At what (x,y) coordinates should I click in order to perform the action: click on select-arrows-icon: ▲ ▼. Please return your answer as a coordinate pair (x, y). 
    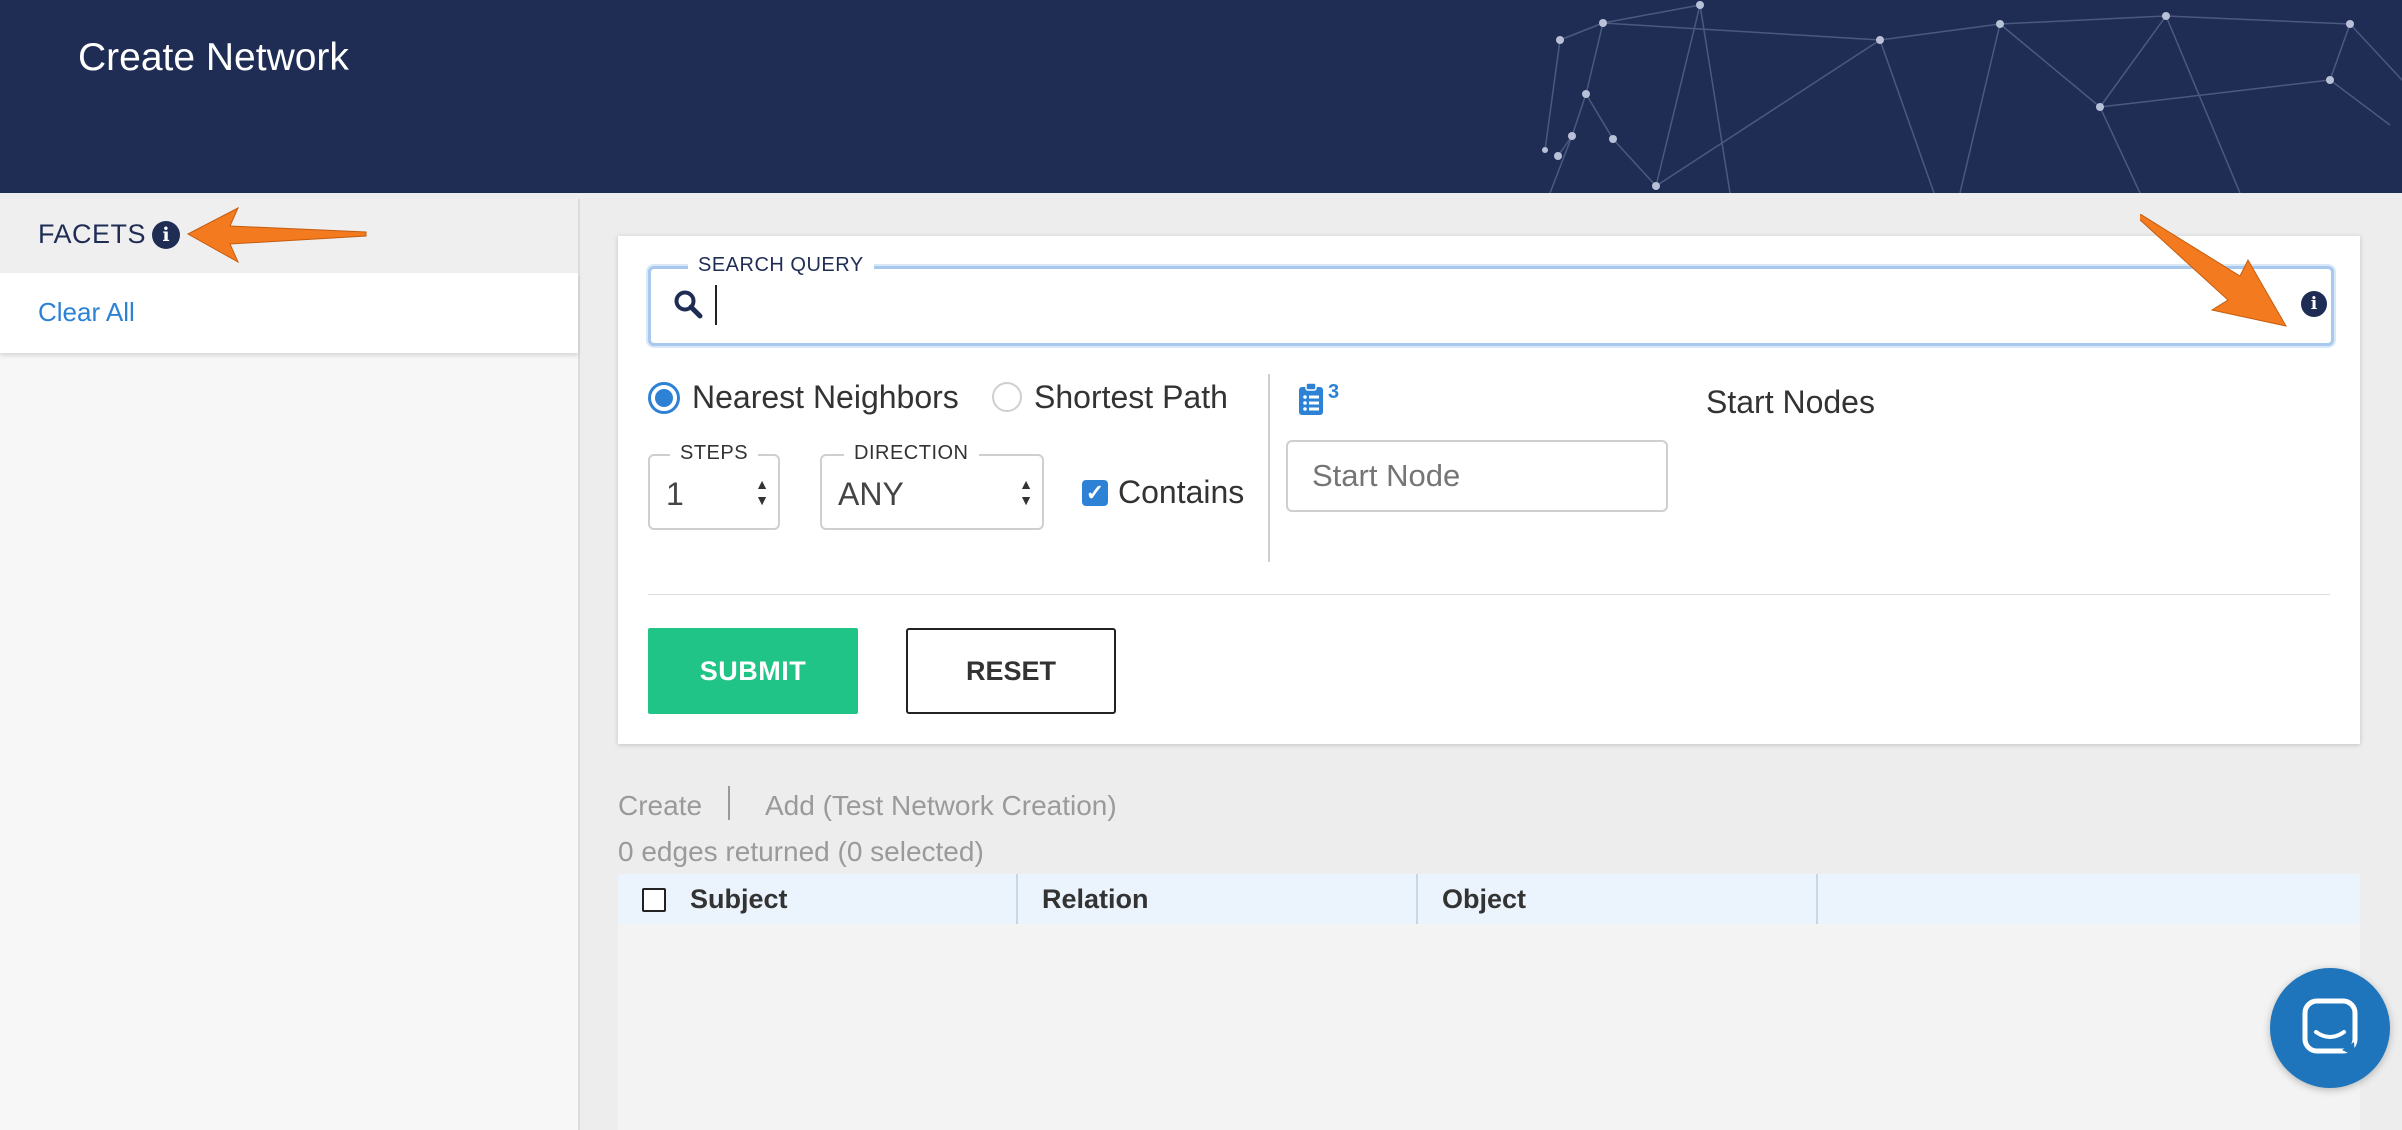
    Looking at the image, I should click on (1026, 492).